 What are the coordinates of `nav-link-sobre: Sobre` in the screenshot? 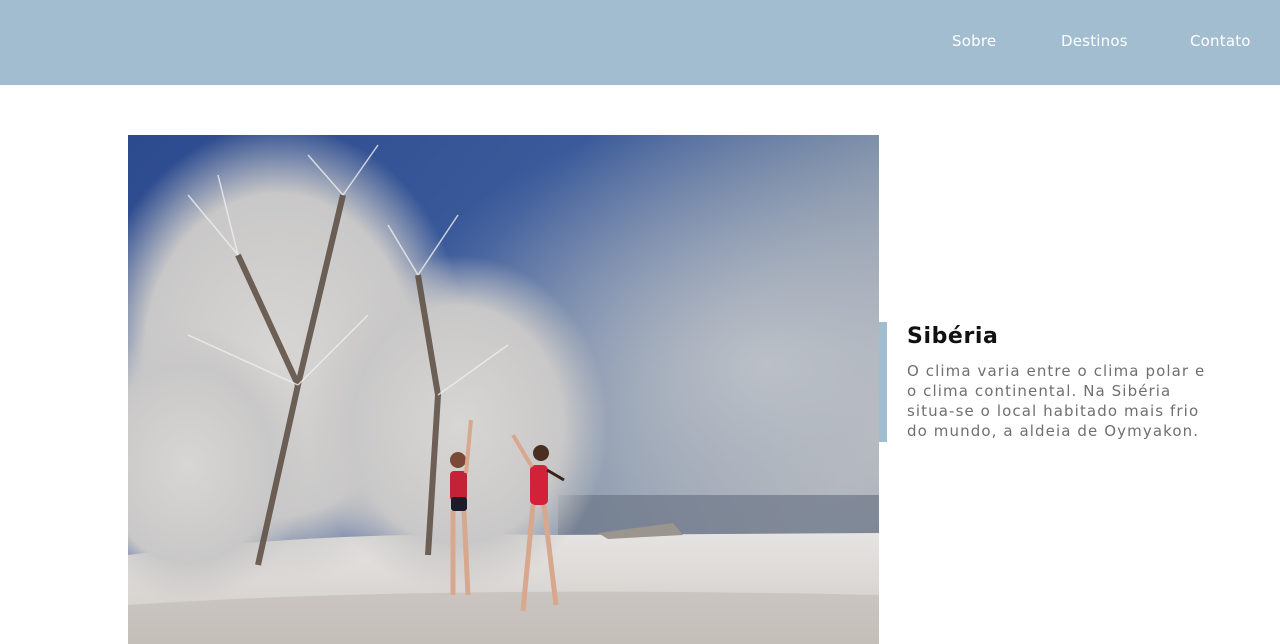 It's located at (974, 41).